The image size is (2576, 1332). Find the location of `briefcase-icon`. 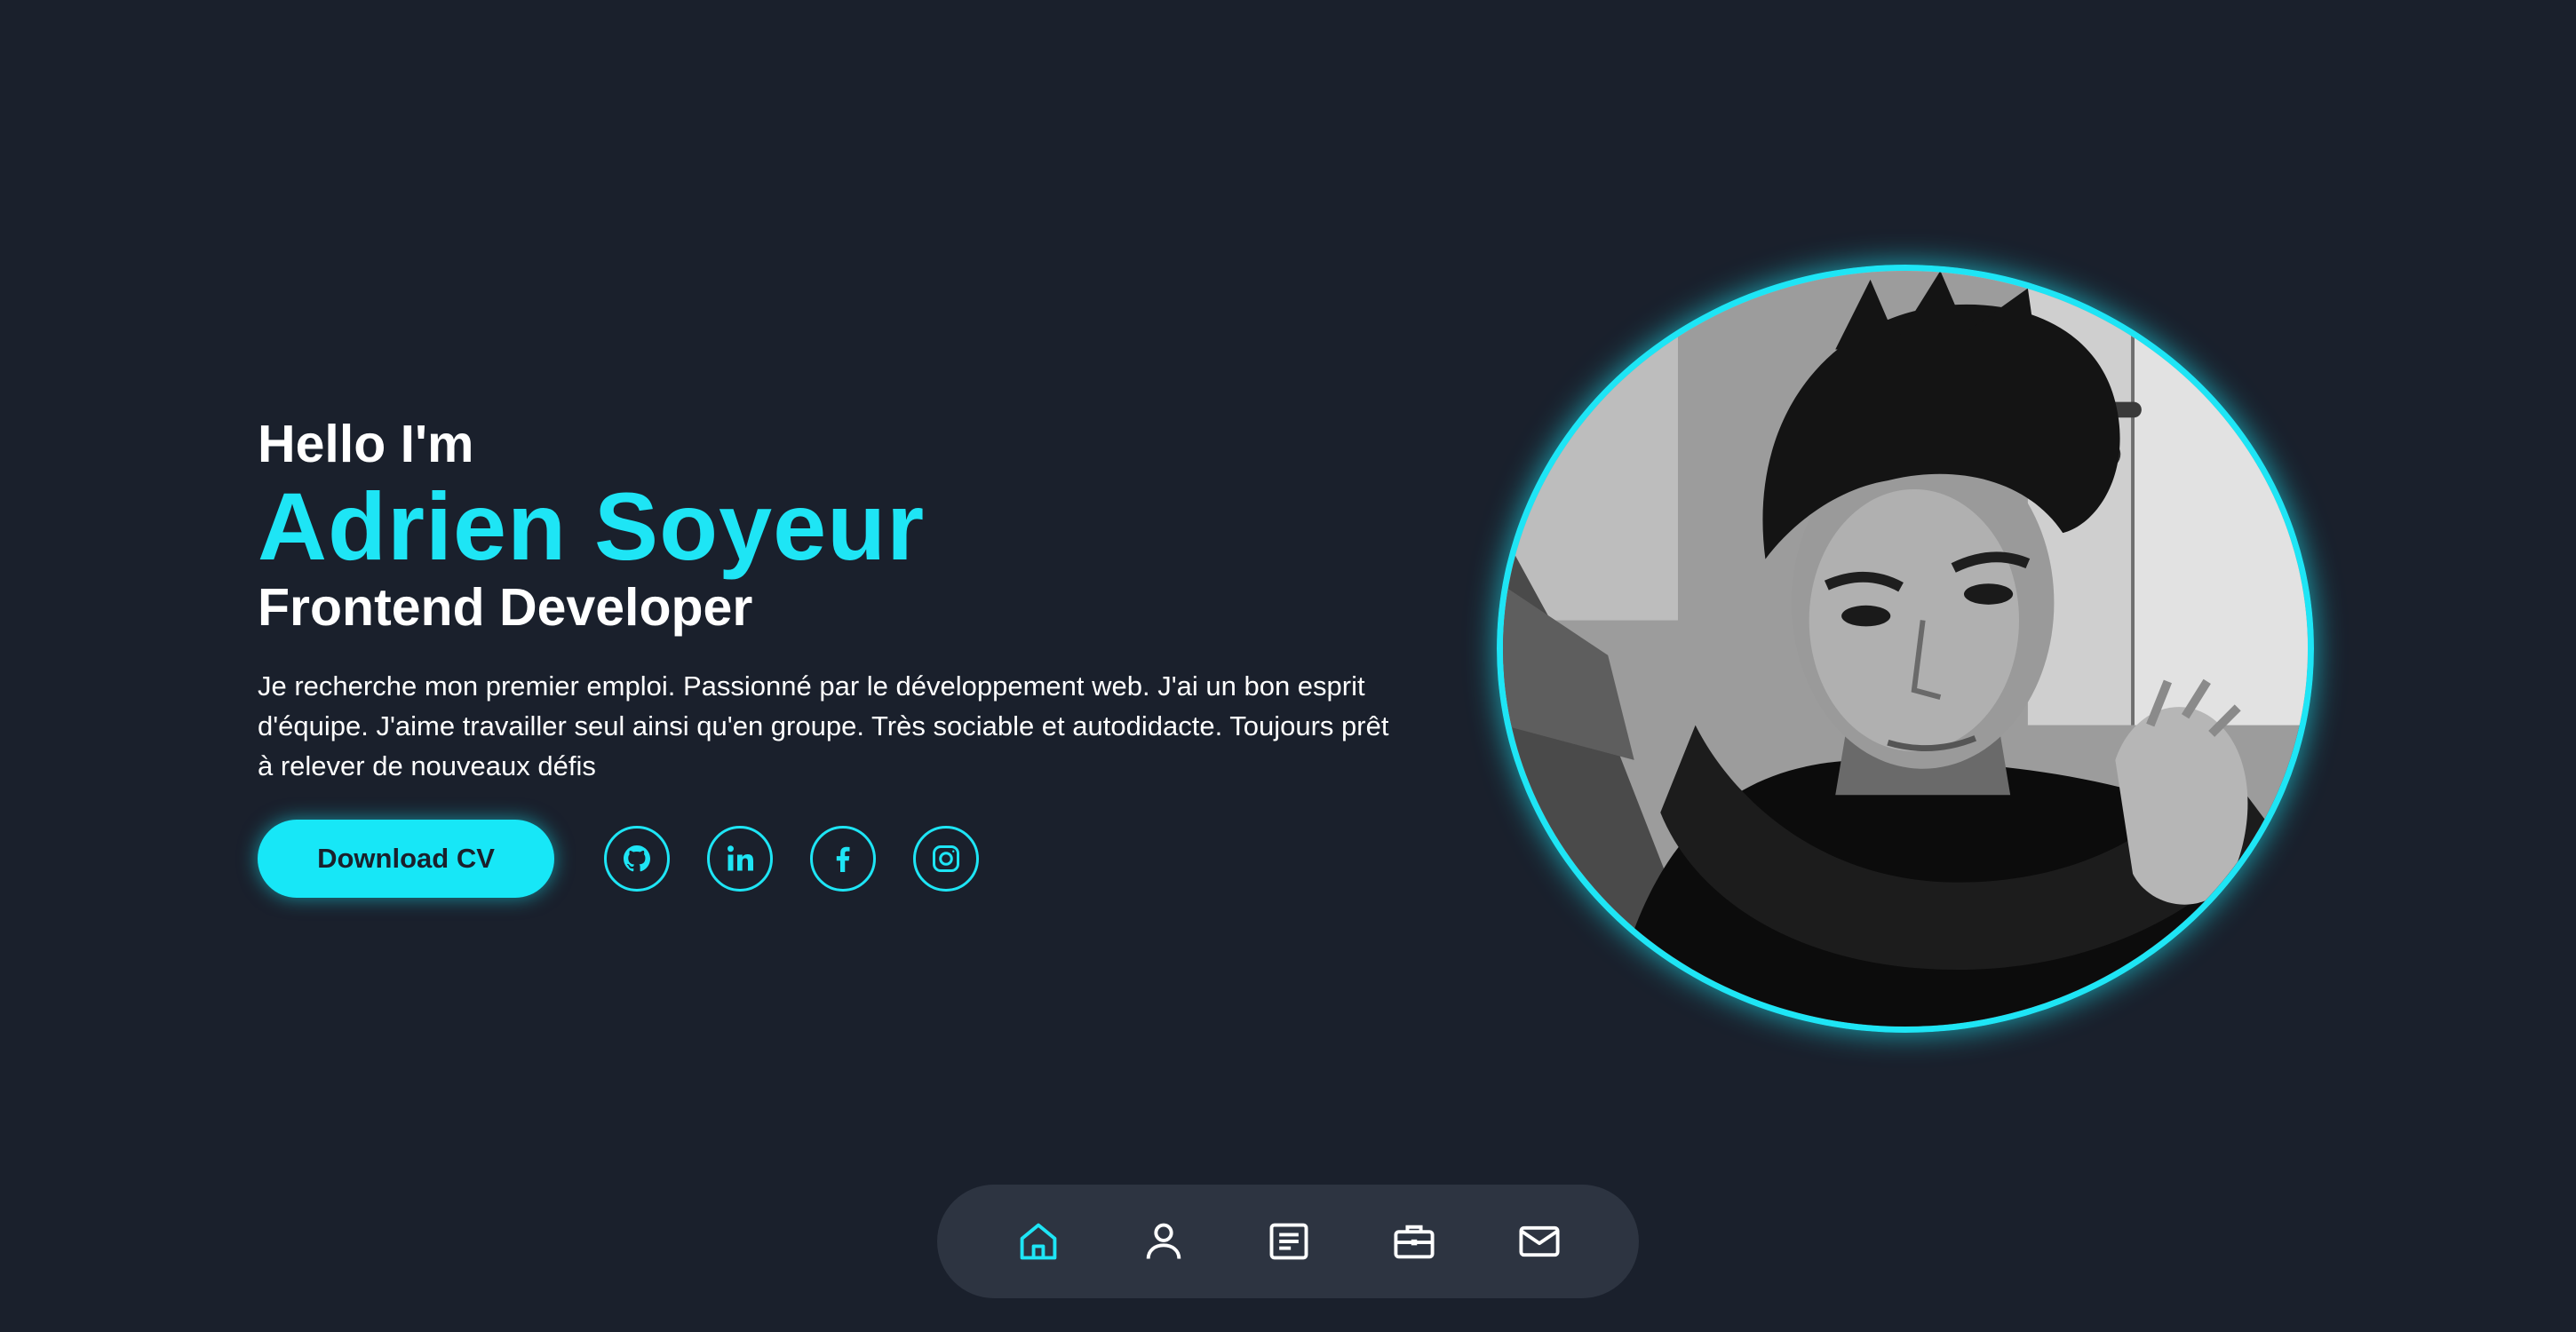

briefcase-icon is located at coordinates (1414, 1242).